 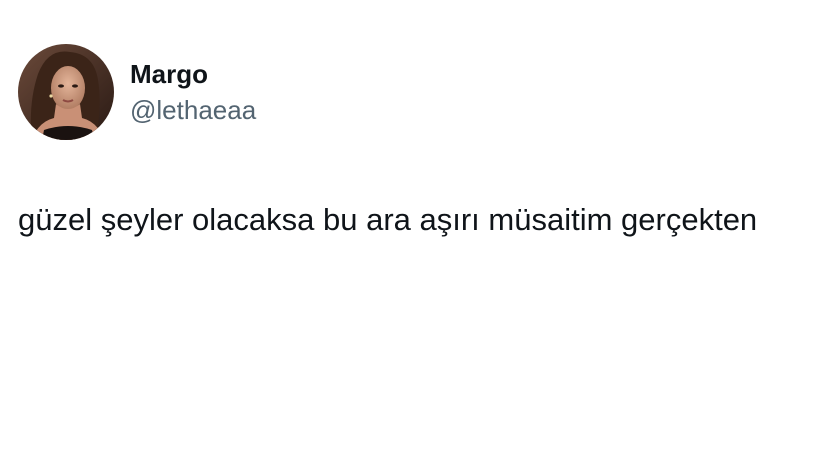 What do you see at coordinates (193, 74) in the screenshot?
I see `display-name: Margo` at bounding box center [193, 74].